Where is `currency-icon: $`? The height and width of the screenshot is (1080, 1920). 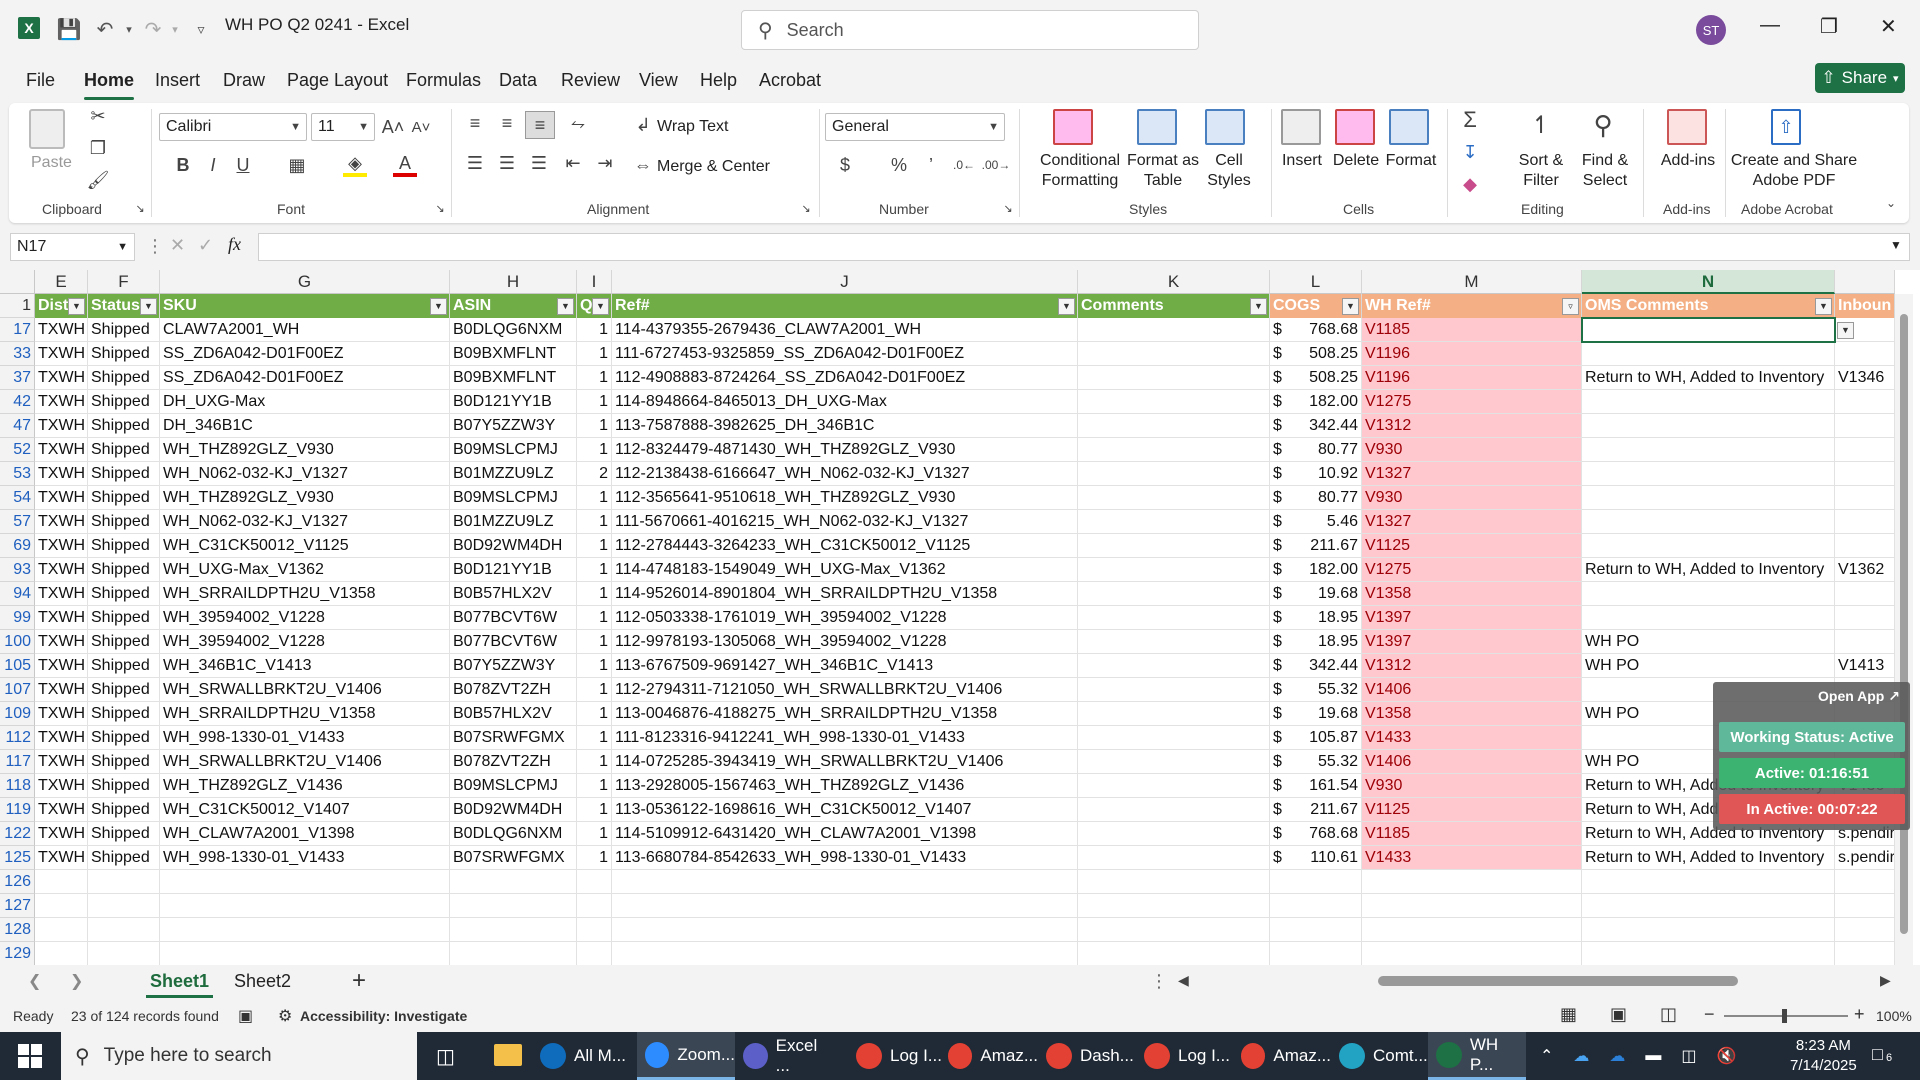 currency-icon: $ is located at coordinates (845, 165).